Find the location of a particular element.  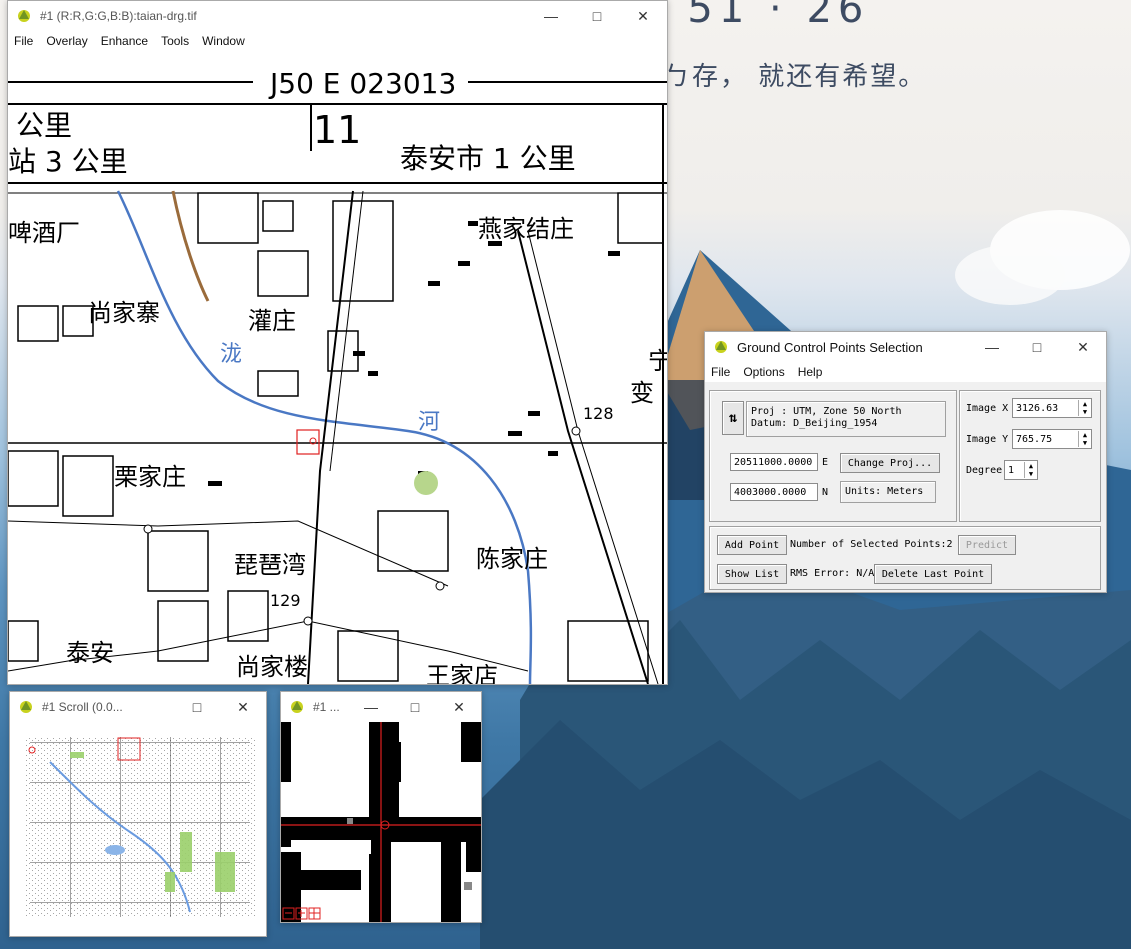

menu-tools: Tools is located at coordinates (175, 41).